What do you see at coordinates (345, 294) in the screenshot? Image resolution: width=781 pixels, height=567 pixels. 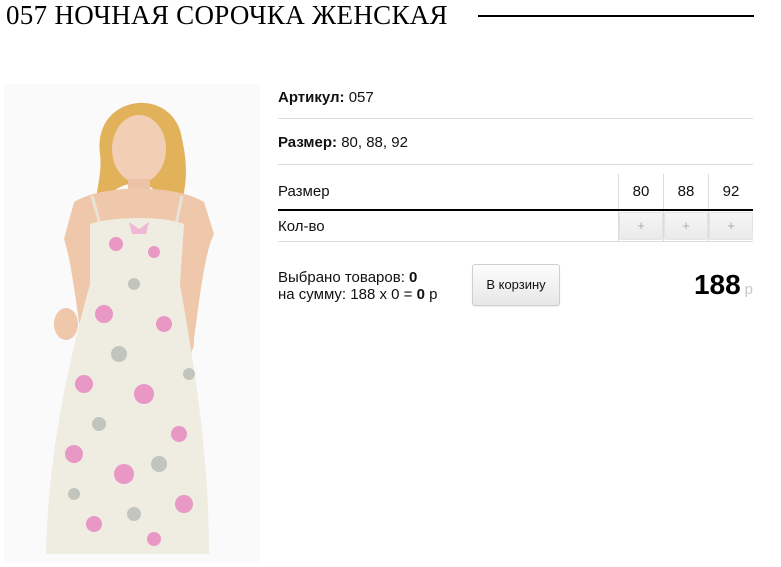 I see `sum-label: на сумму: 188 x 0 =` at bounding box center [345, 294].